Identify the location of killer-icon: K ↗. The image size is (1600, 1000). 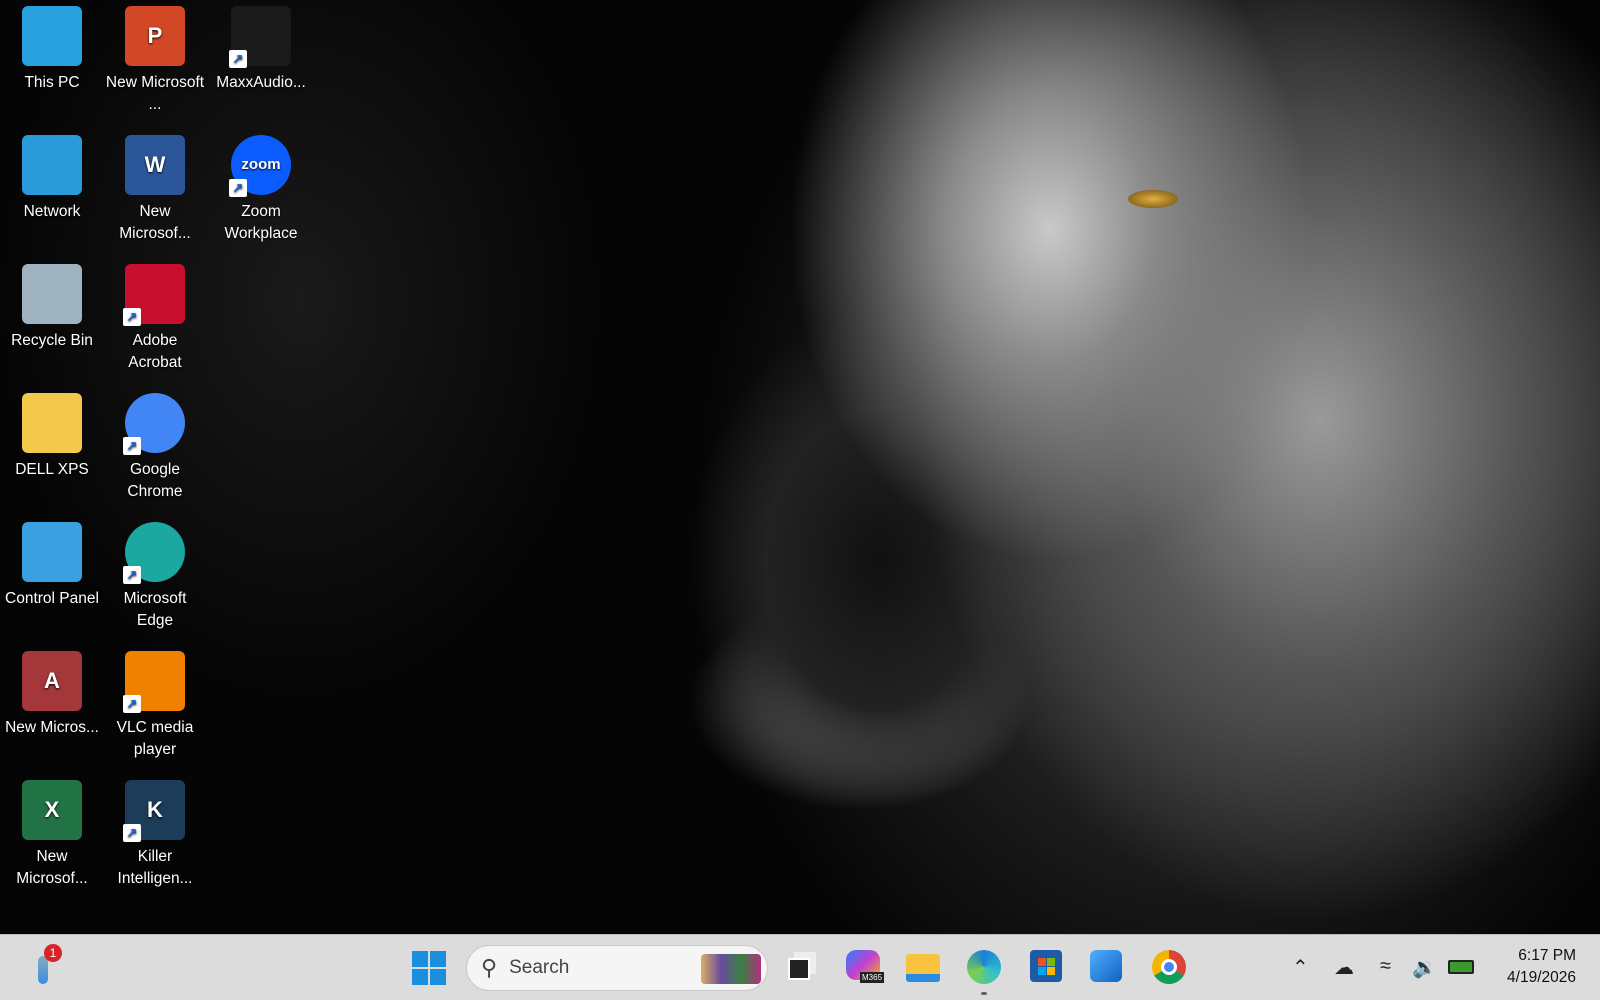
(154, 811).